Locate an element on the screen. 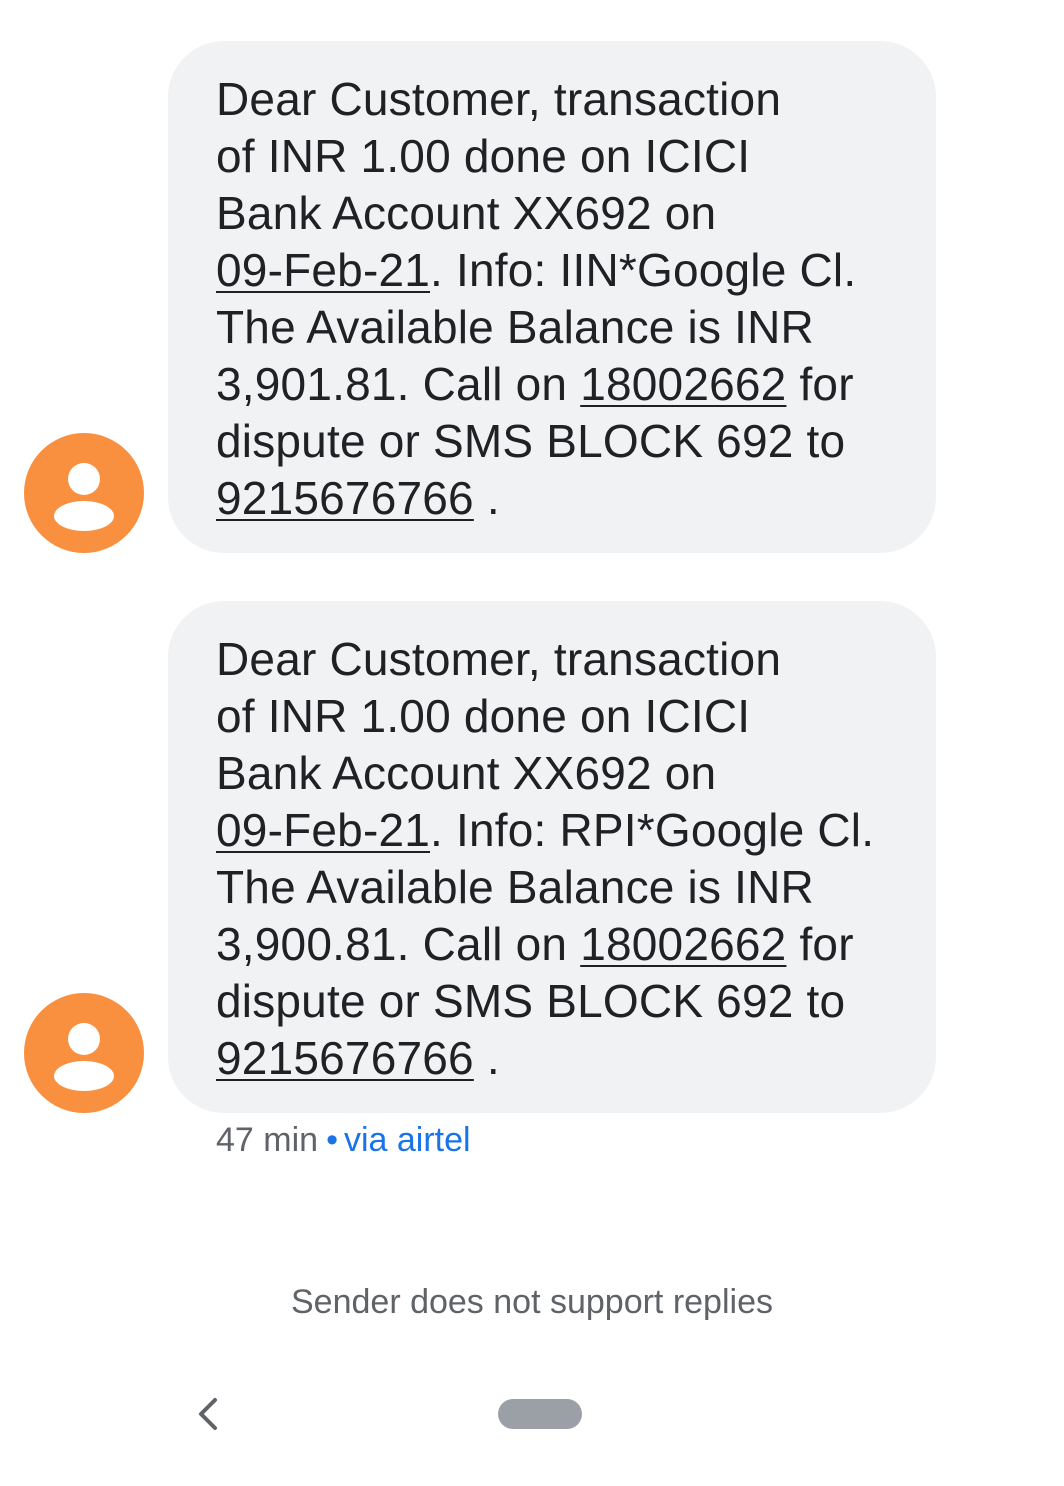 Image resolution: width=1064 pixels, height=1486 pixels. message-meta: 47 min • via airtel is located at coordinates (343, 1140).